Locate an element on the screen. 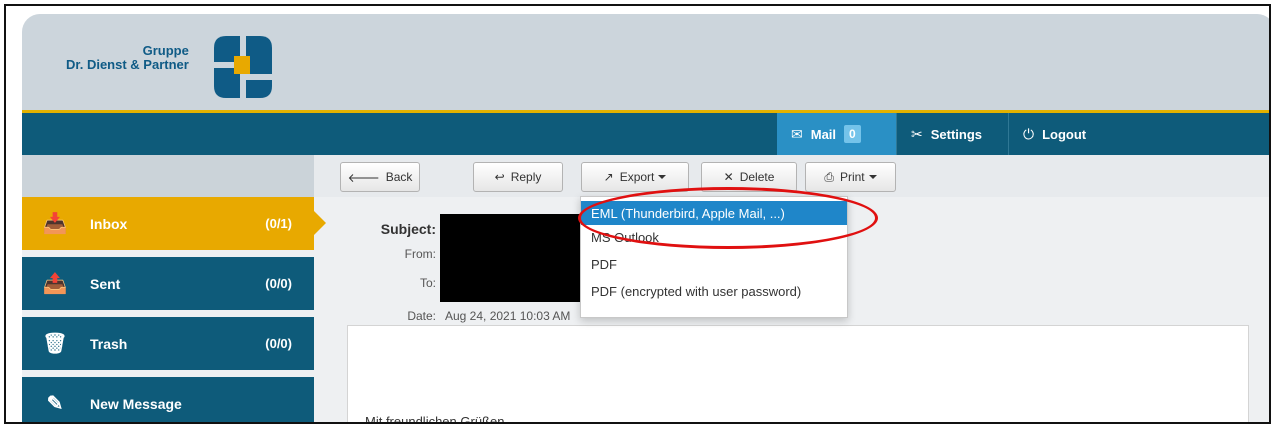 The image size is (1277, 426). share-icon: ↗ is located at coordinates (608, 177).